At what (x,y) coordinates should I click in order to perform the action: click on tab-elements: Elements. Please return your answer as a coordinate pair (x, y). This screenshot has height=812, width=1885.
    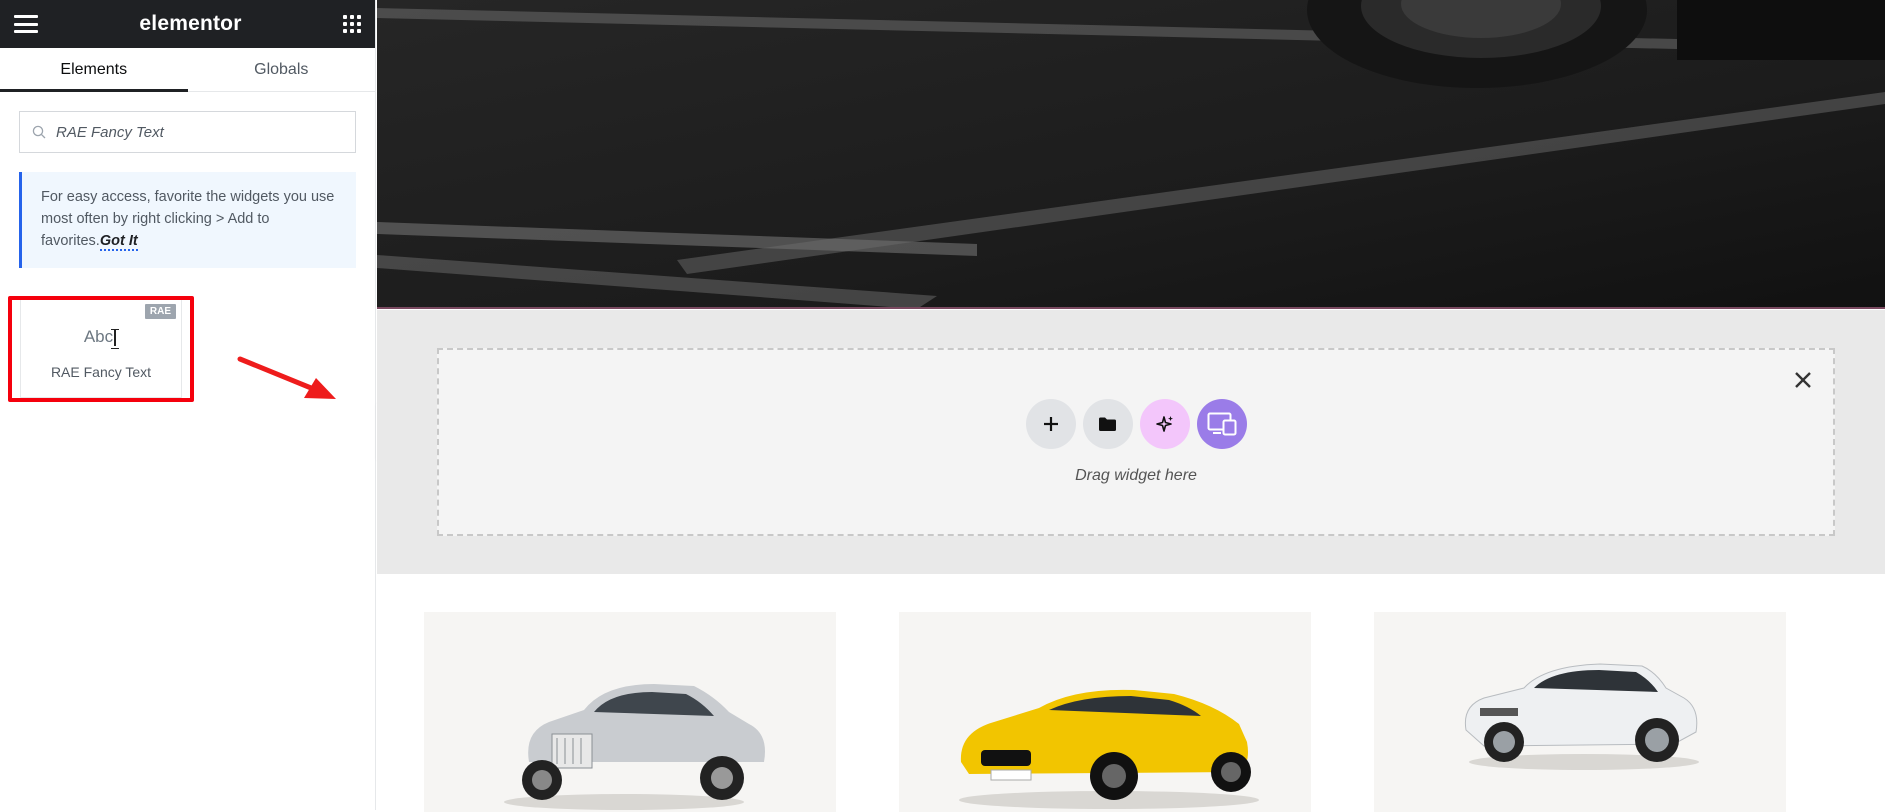
    Looking at the image, I should click on (94, 70).